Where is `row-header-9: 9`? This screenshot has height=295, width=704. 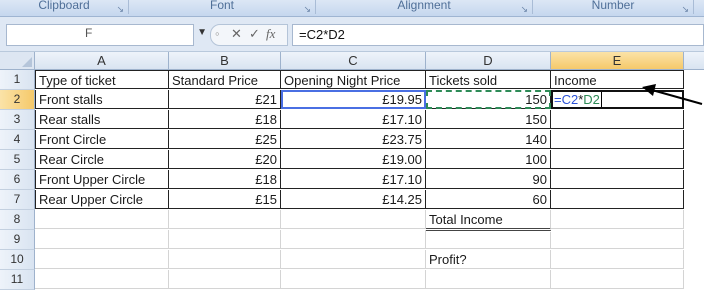 row-header-9: 9 is located at coordinates (17, 240).